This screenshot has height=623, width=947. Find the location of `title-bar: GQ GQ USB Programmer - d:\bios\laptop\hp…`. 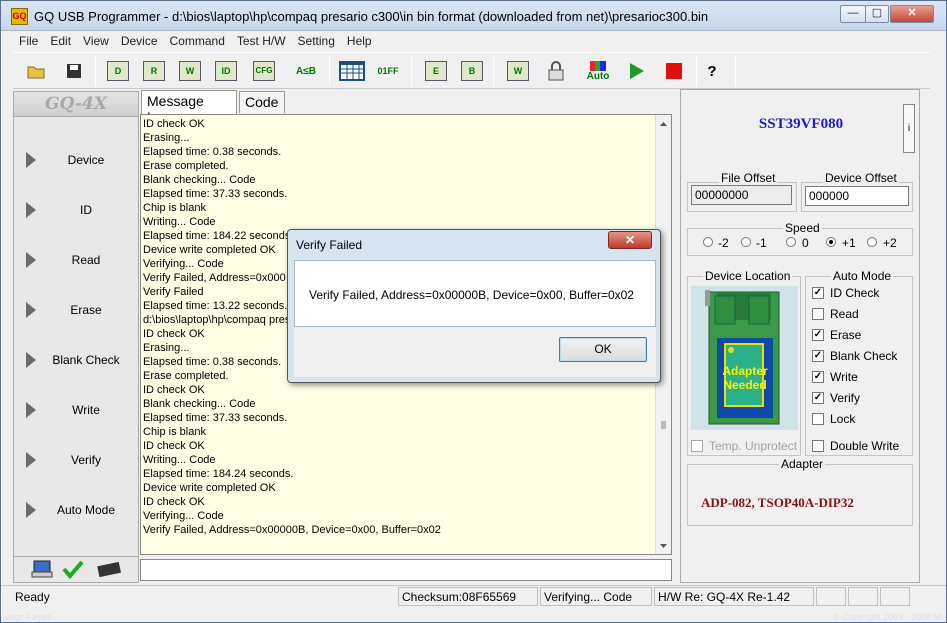

title-bar: GQ GQ USB Programmer - d:\bios\laptop\hp… is located at coordinates (473, 16).